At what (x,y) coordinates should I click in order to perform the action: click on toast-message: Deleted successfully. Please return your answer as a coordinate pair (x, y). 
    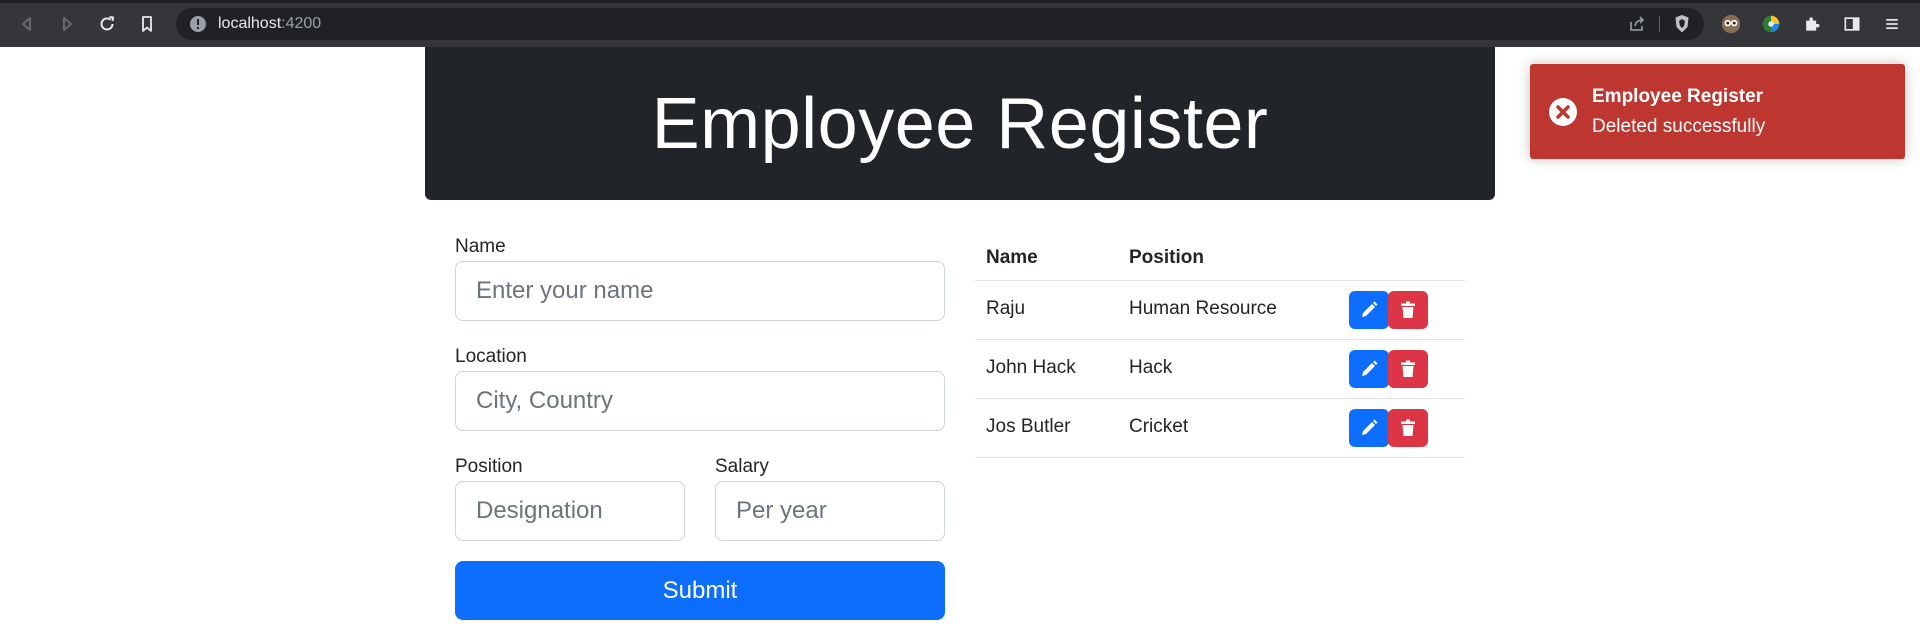
    Looking at the image, I should click on (1679, 126).